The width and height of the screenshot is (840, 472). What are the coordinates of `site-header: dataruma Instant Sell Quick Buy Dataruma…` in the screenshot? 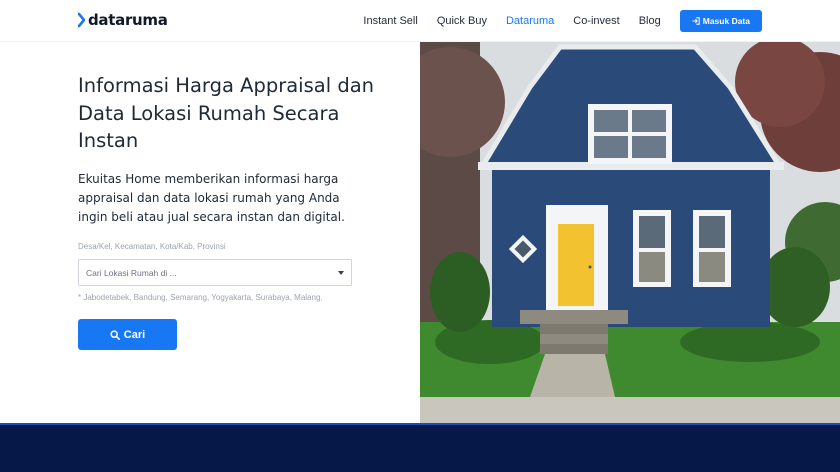 It's located at (420, 21).